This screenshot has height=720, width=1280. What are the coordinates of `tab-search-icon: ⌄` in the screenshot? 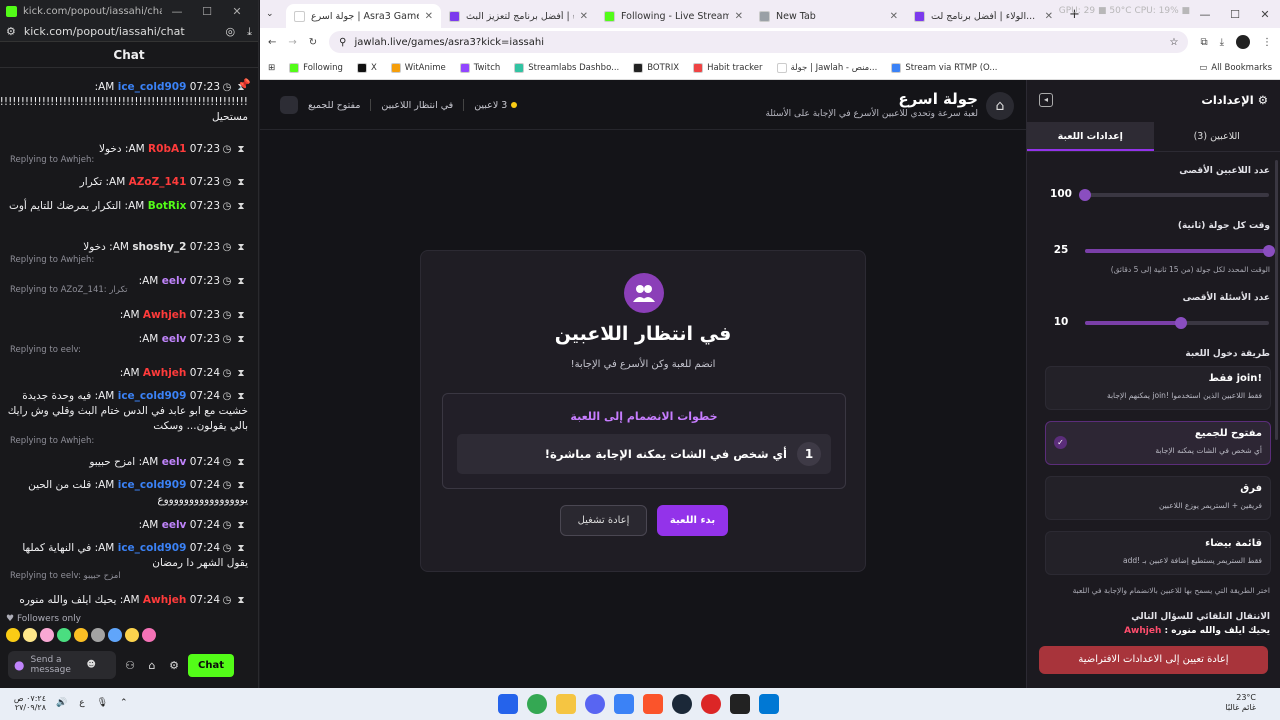 It's located at (276, 14).